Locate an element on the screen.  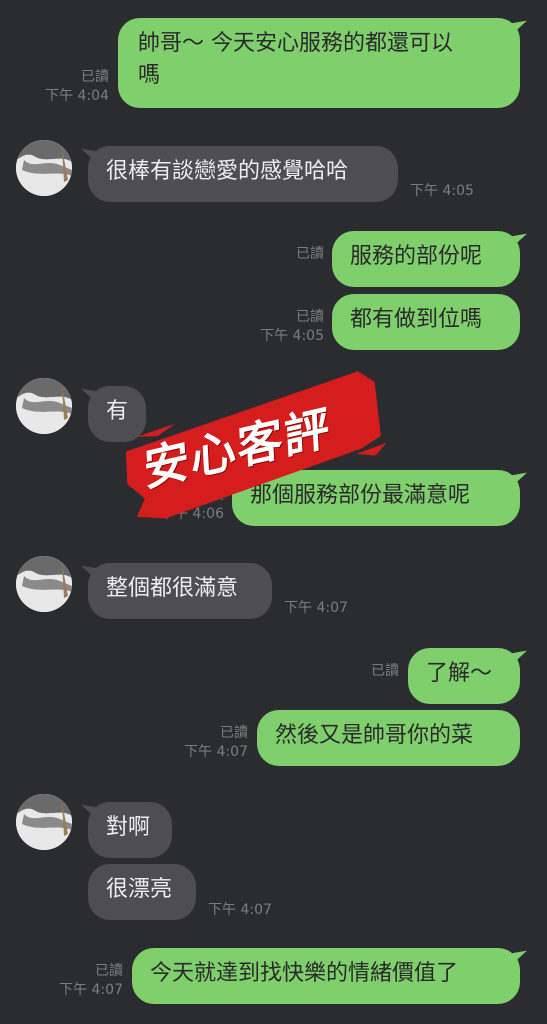
chat-bubble-incoming: 很棒有談戀愛的感覺哈哈 is located at coordinates (243, 174).